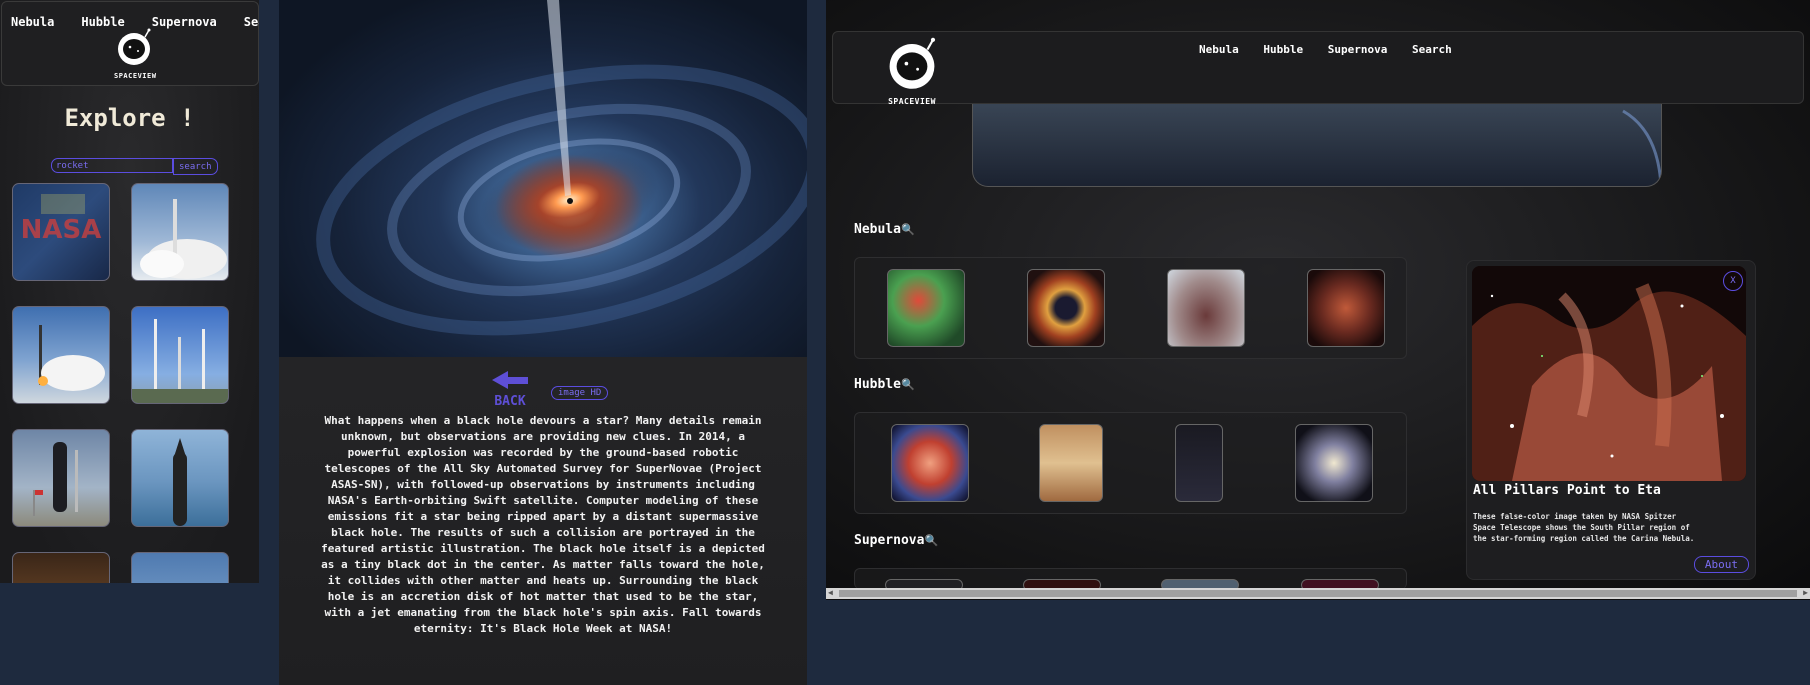 Image resolution: width=1810 pixels, height=685 pixels. I want to click on section-title-hubble: Hubble🔍, so click(884, 384).